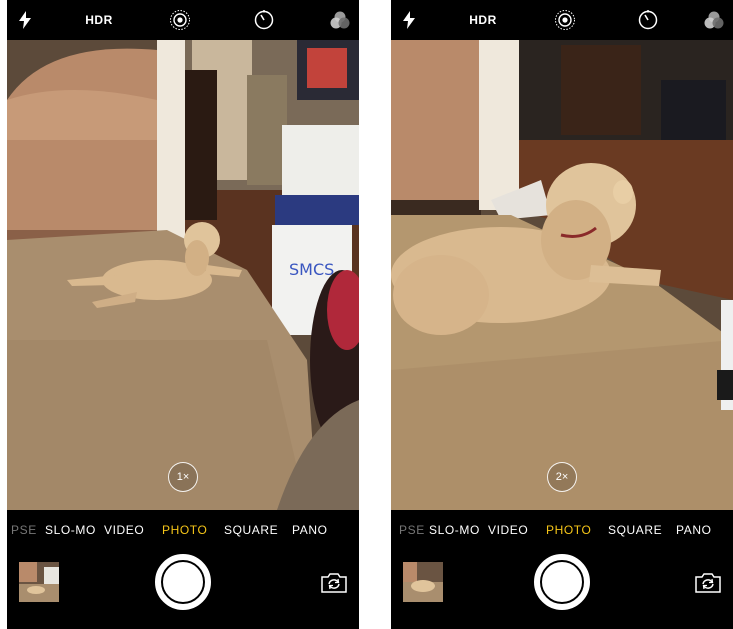 The image size is (733, 629). Describe the element at coordinates (562, 477) in the screenshot. I see `zoom-button: 2×` at that location.